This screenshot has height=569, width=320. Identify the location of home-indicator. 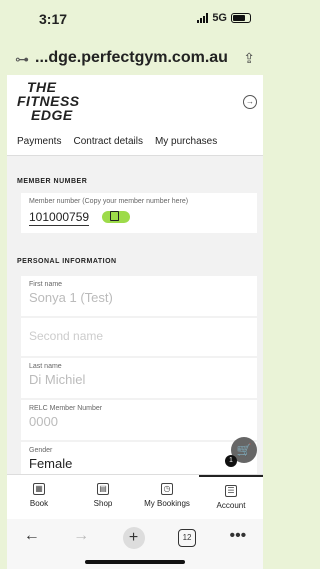
(135, 562).